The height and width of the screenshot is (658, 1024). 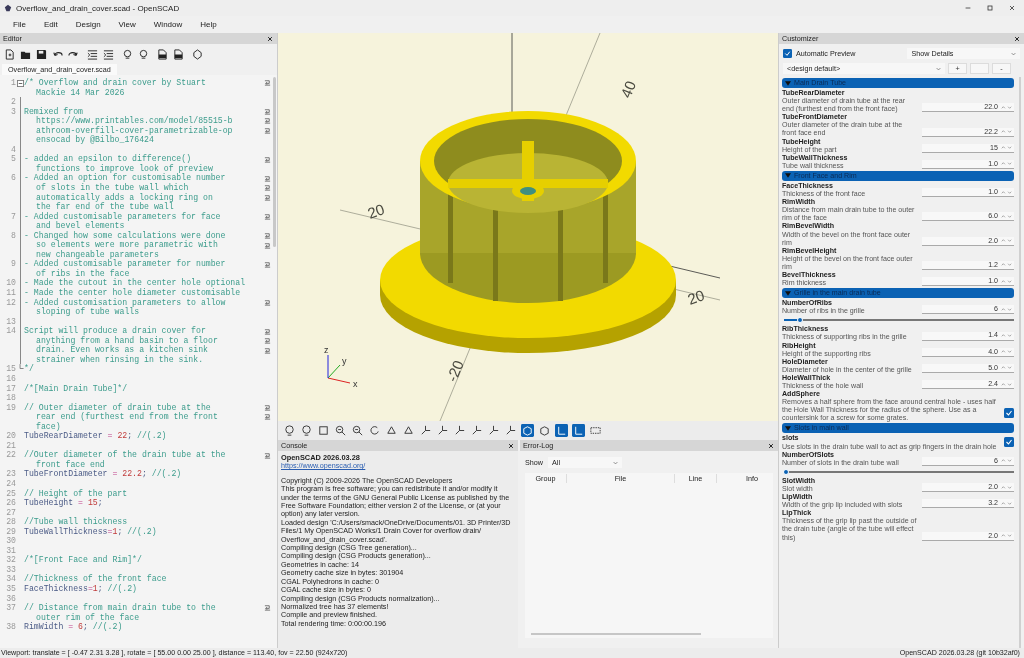 I want to click on line-number: 22, so click(x=10, y=456).